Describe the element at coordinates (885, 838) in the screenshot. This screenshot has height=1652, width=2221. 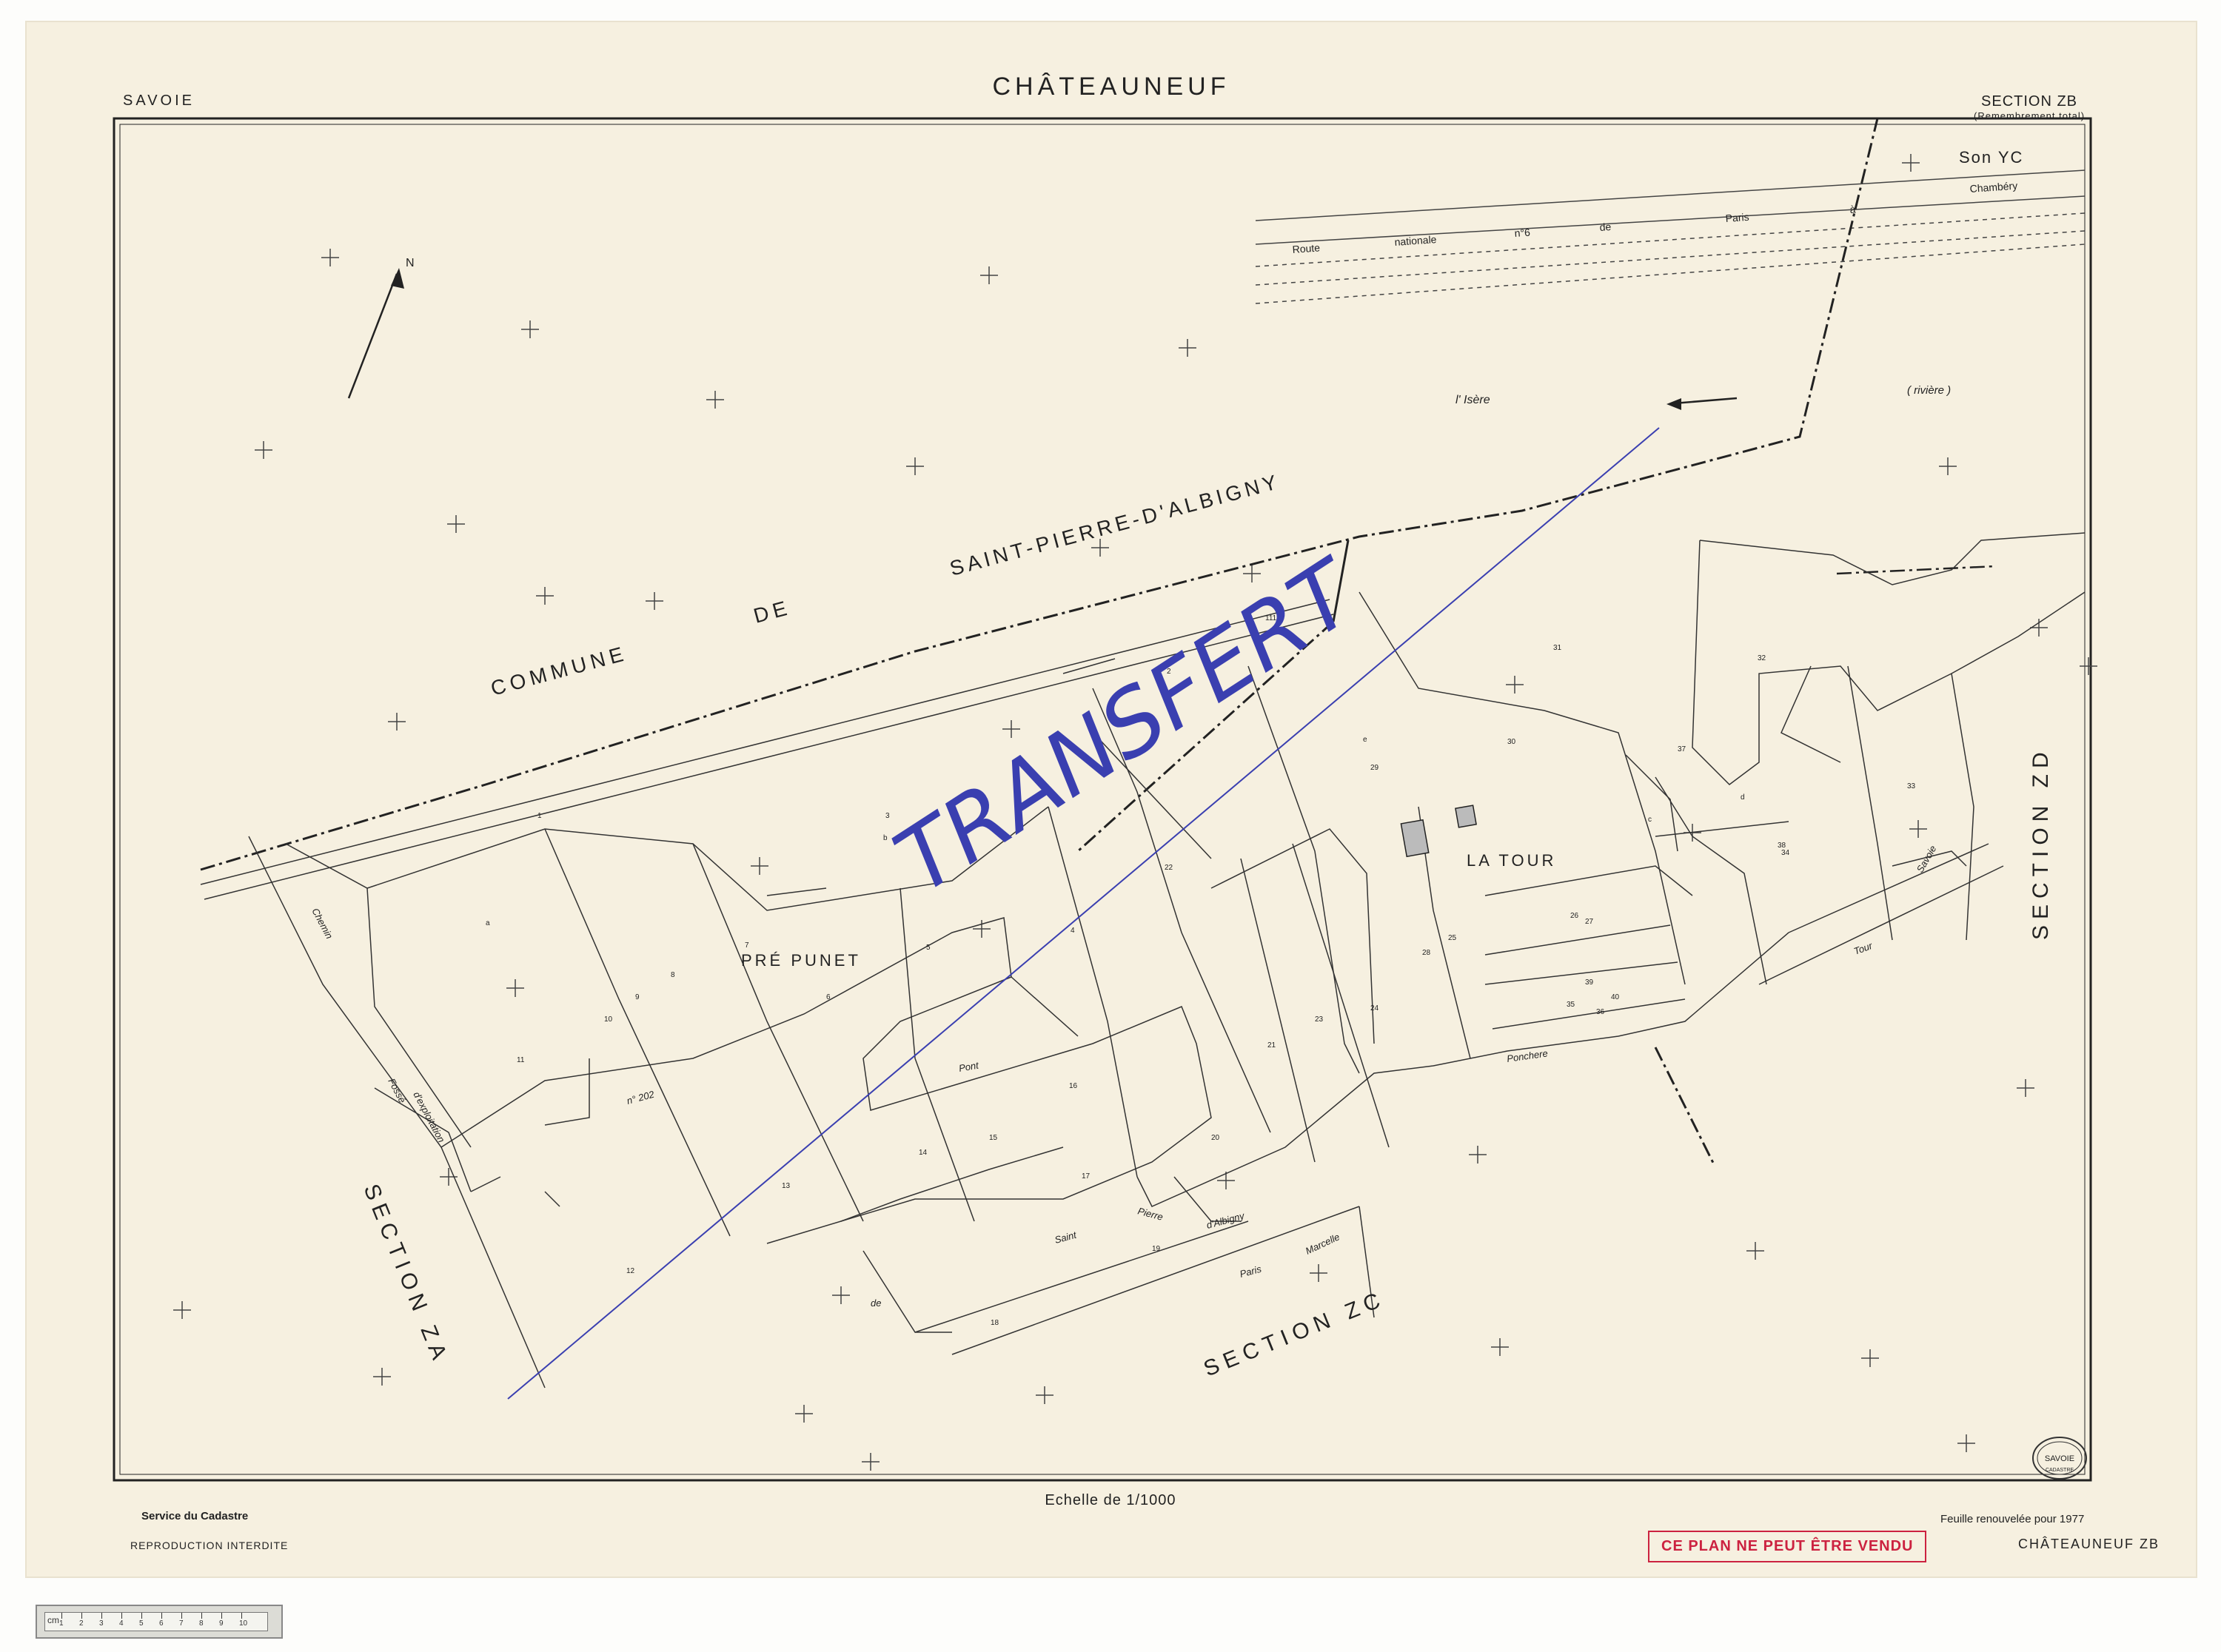
I see `parcel-number: b` at that location.